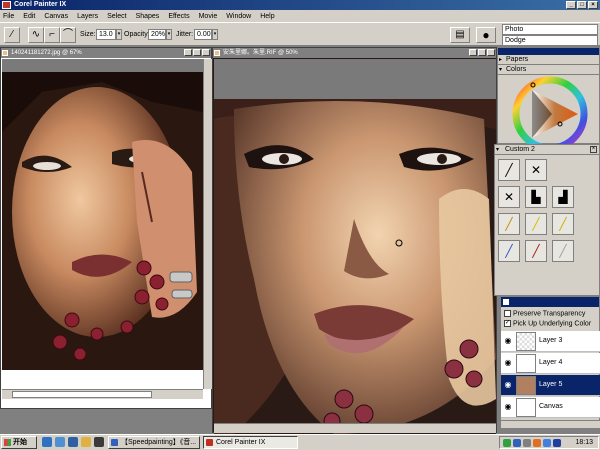 This screenshot has width=600, height=450. Describe the element at coordinates (548, 60) in the screenshot. I see `papers-panel-header: ▸ Papers` at that location.